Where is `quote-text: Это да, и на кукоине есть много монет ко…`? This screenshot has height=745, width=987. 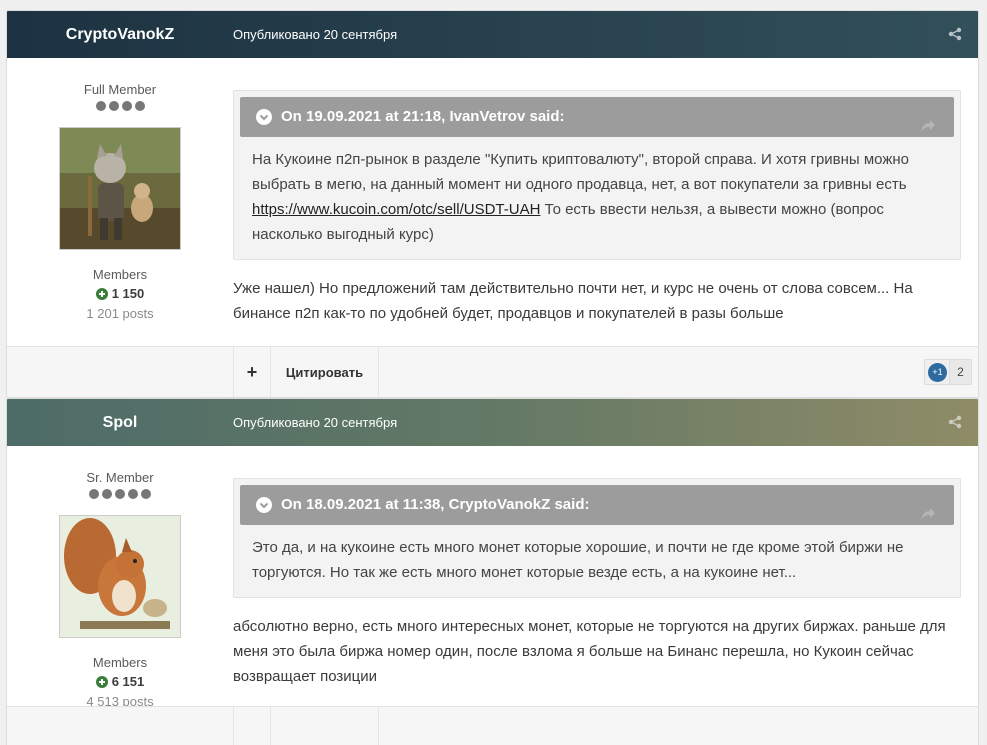
quote-text: Это да, и на кукоине есть много монет ко… is located at coordinates (578, 560).